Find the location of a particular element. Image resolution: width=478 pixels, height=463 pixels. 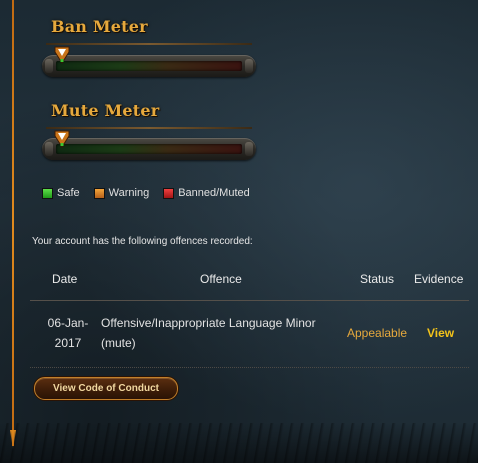

view-code-of-conduct-button: View Code of Conduct is located at coordinates (106, 388).